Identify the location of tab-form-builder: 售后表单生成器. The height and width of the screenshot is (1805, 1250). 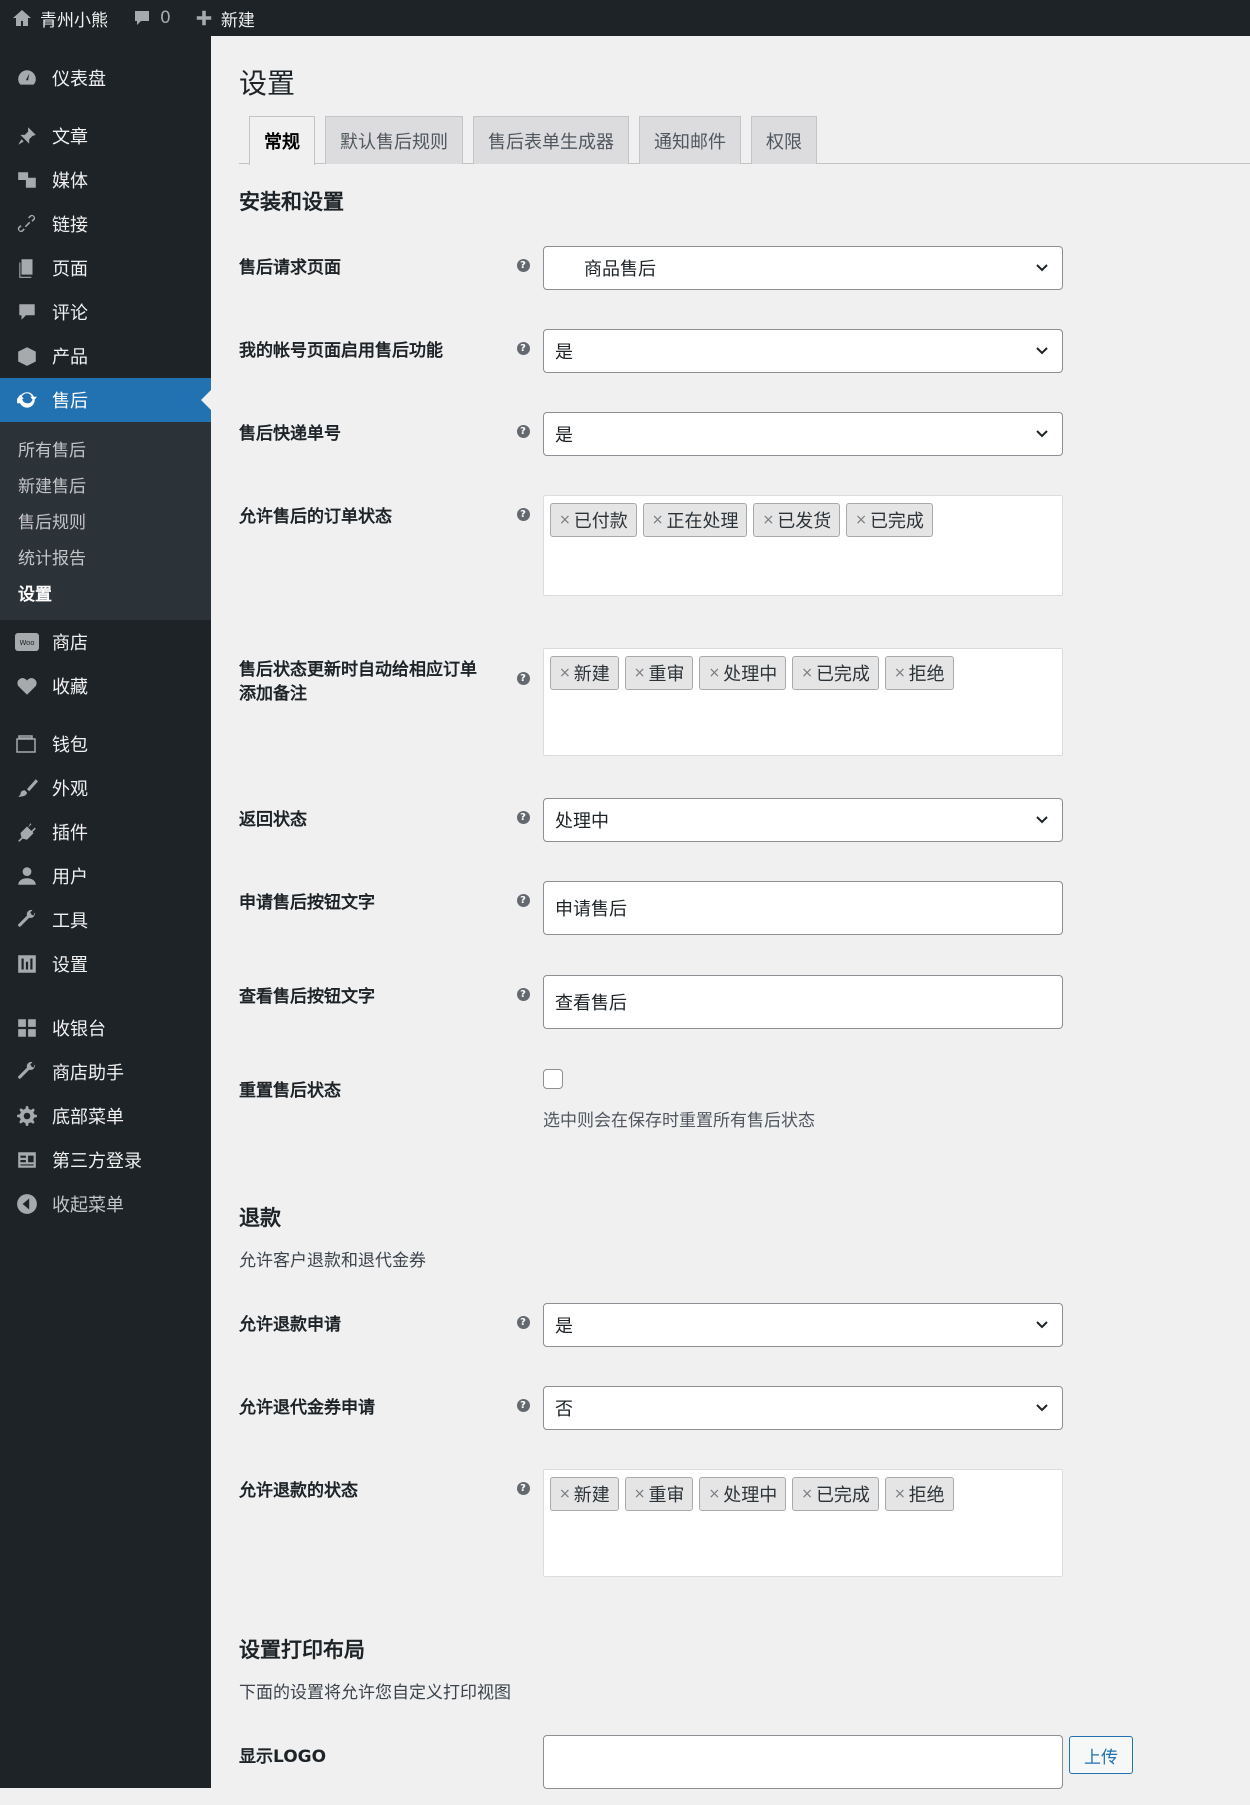
(551, 140).